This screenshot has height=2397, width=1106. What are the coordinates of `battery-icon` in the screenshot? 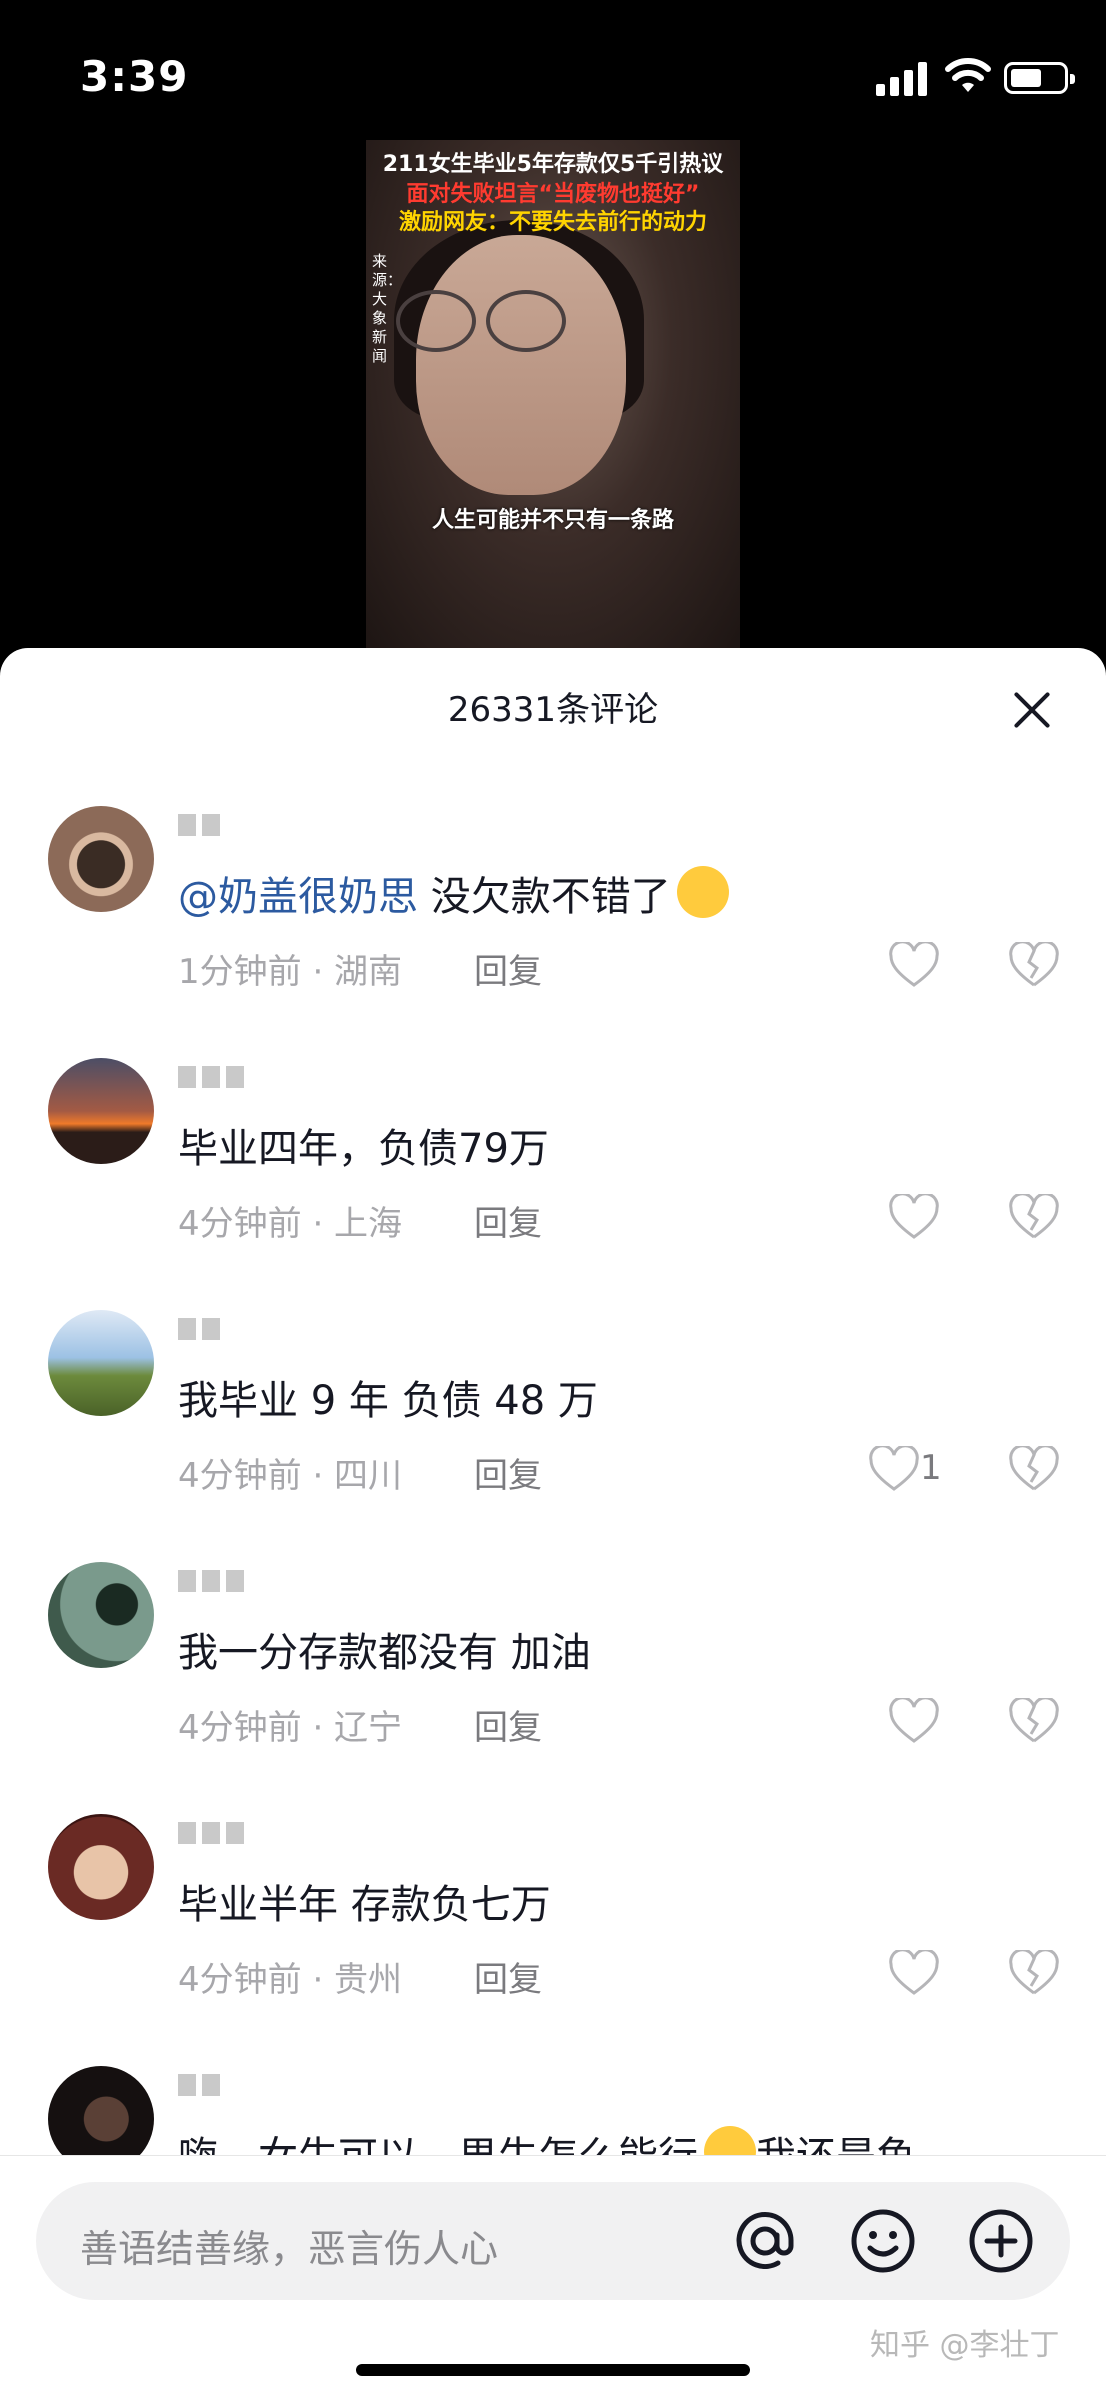 It's located at (1039, 78).